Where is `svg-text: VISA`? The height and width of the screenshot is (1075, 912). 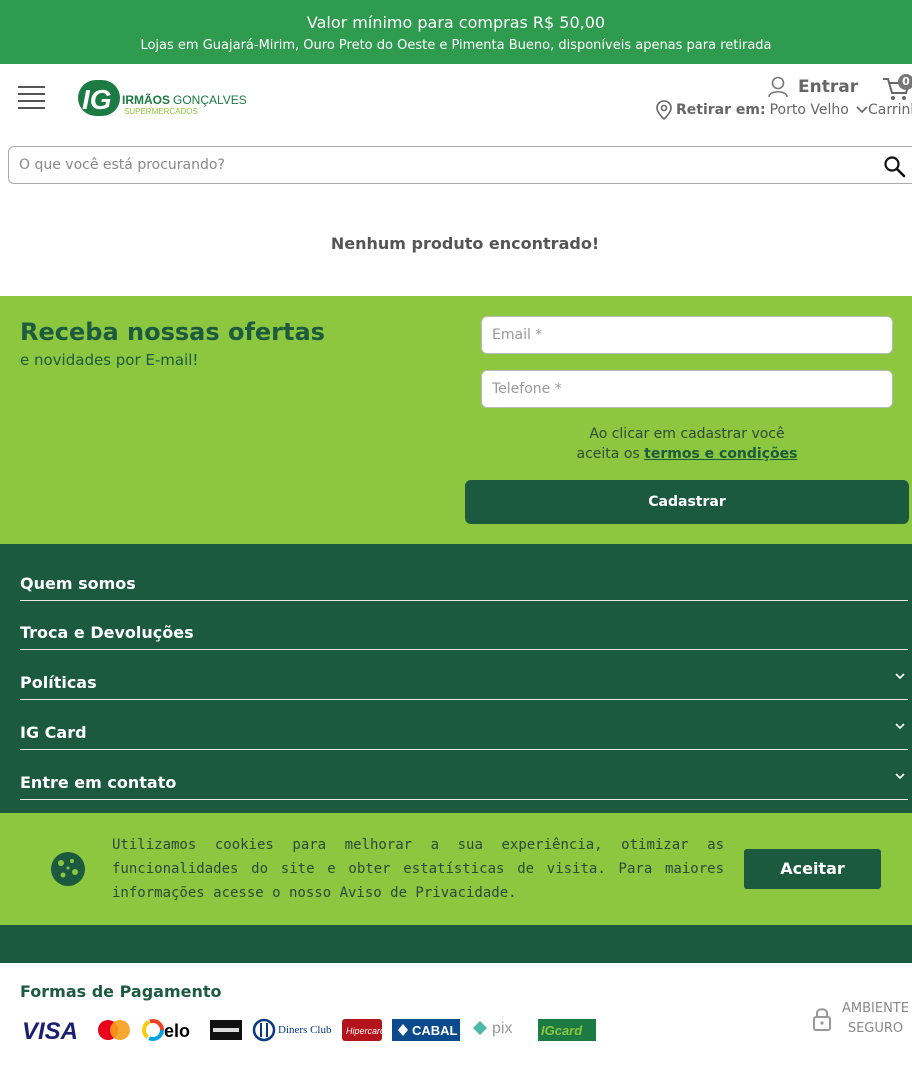 svg-text: VISA is located at coordinates (50, 1030).